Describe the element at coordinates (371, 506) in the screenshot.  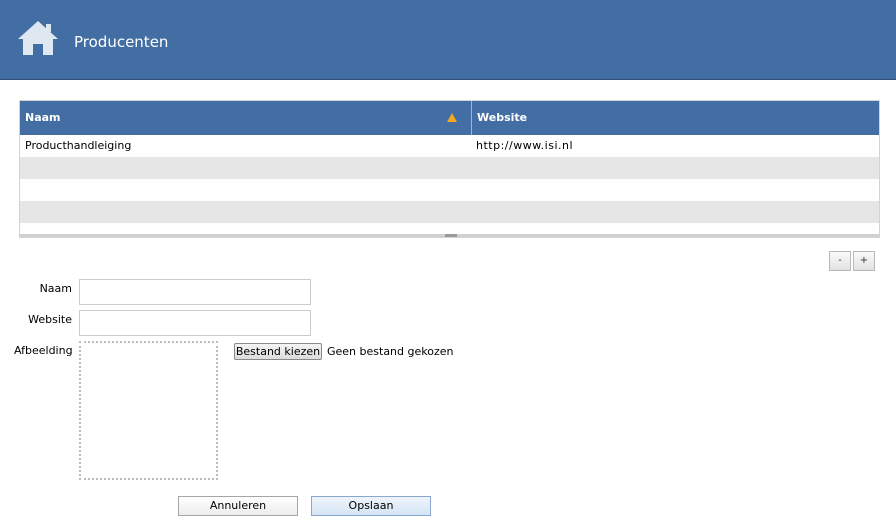
I see `save-button: Opslaan` at that location.